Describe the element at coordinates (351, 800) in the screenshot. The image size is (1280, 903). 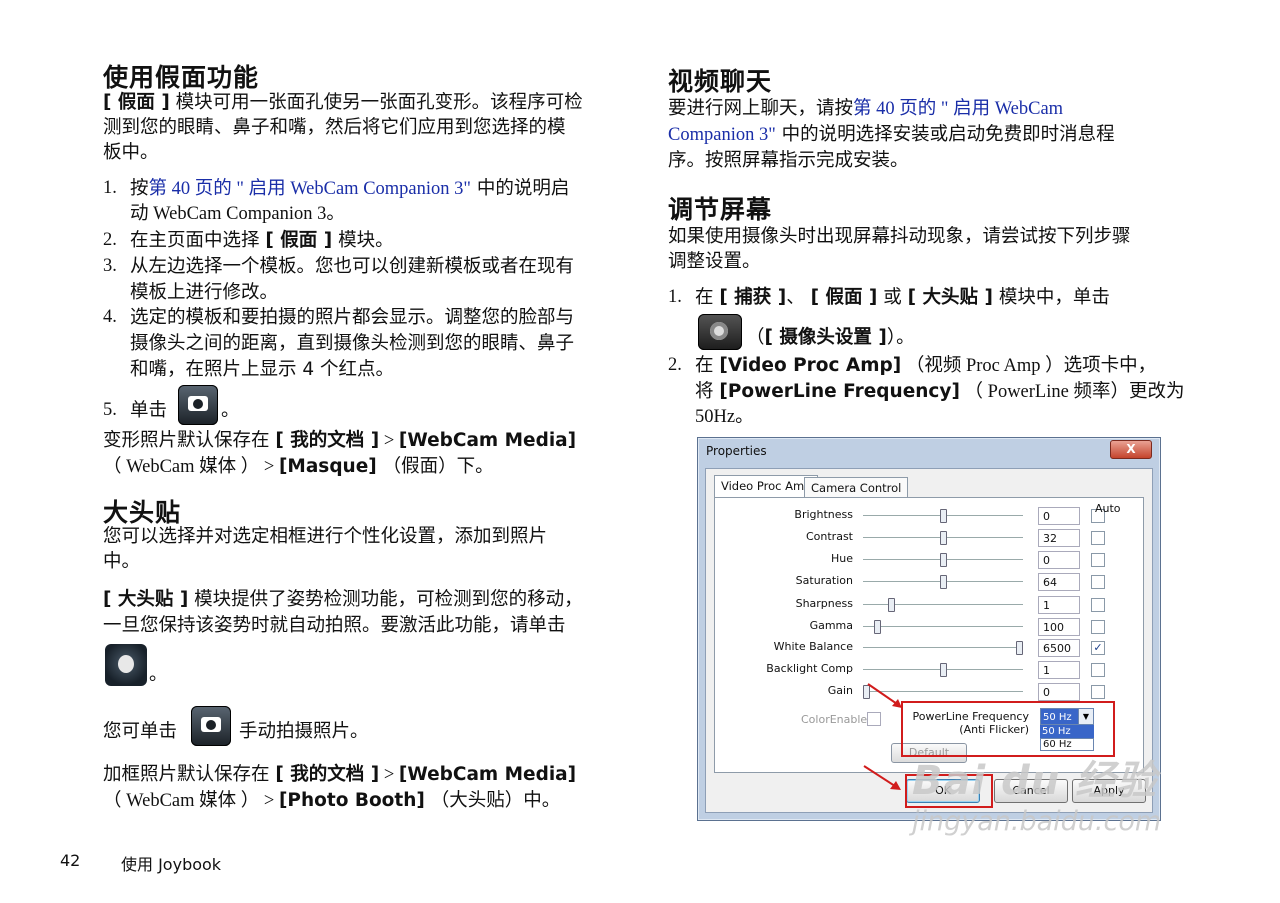
I see `photo-booth-folder: [Photo Booth]` at that location.